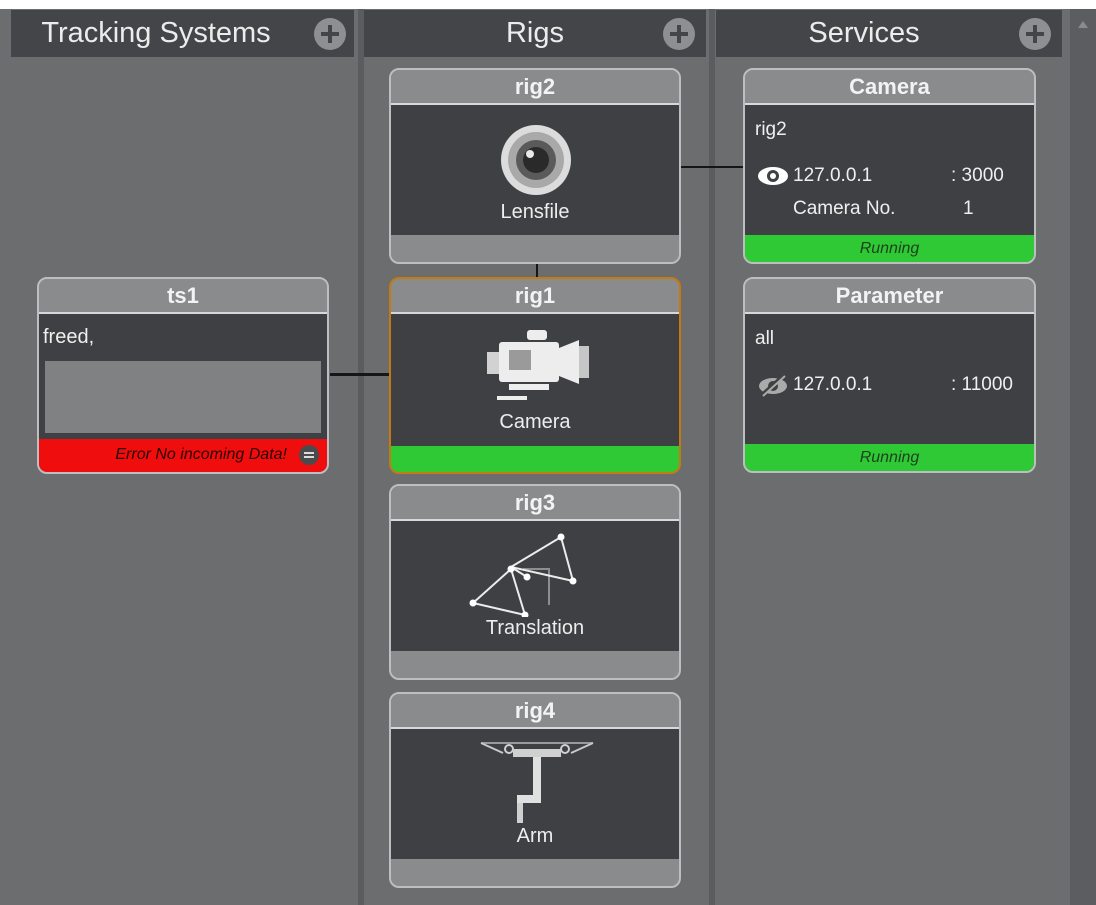 Image resolution: width=1096 pixels, height=905 pixels. I want to click on service-target: all, so click(765, 338).